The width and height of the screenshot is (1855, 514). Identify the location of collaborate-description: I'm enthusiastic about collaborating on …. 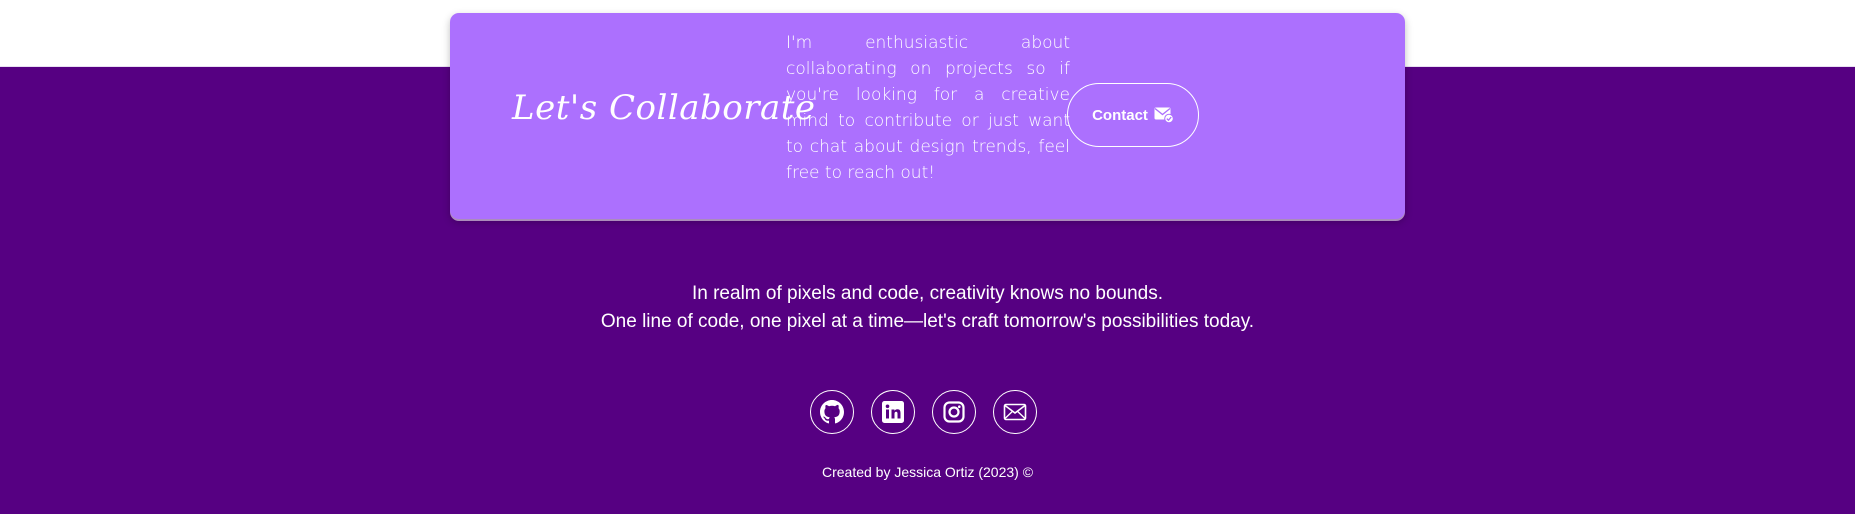
(928, 108).